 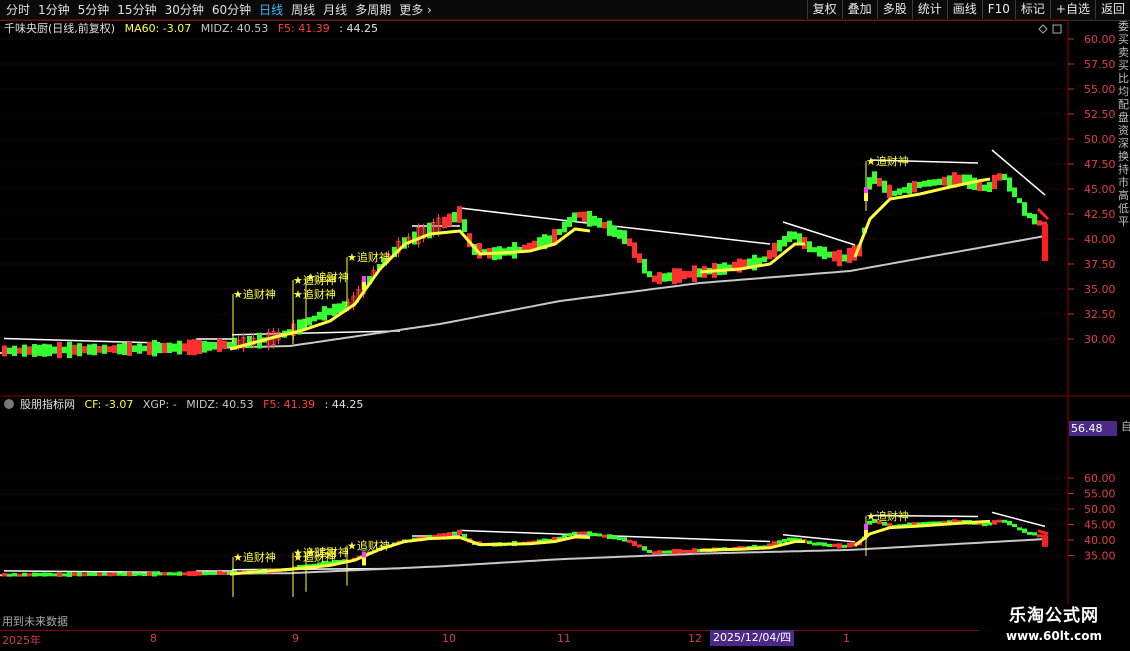 What do you see at coordinates (534, 640) in the screenshot?
I see `time-axis: 2025年 8 9 10 11 12 1` at bounding box center [534, 640].